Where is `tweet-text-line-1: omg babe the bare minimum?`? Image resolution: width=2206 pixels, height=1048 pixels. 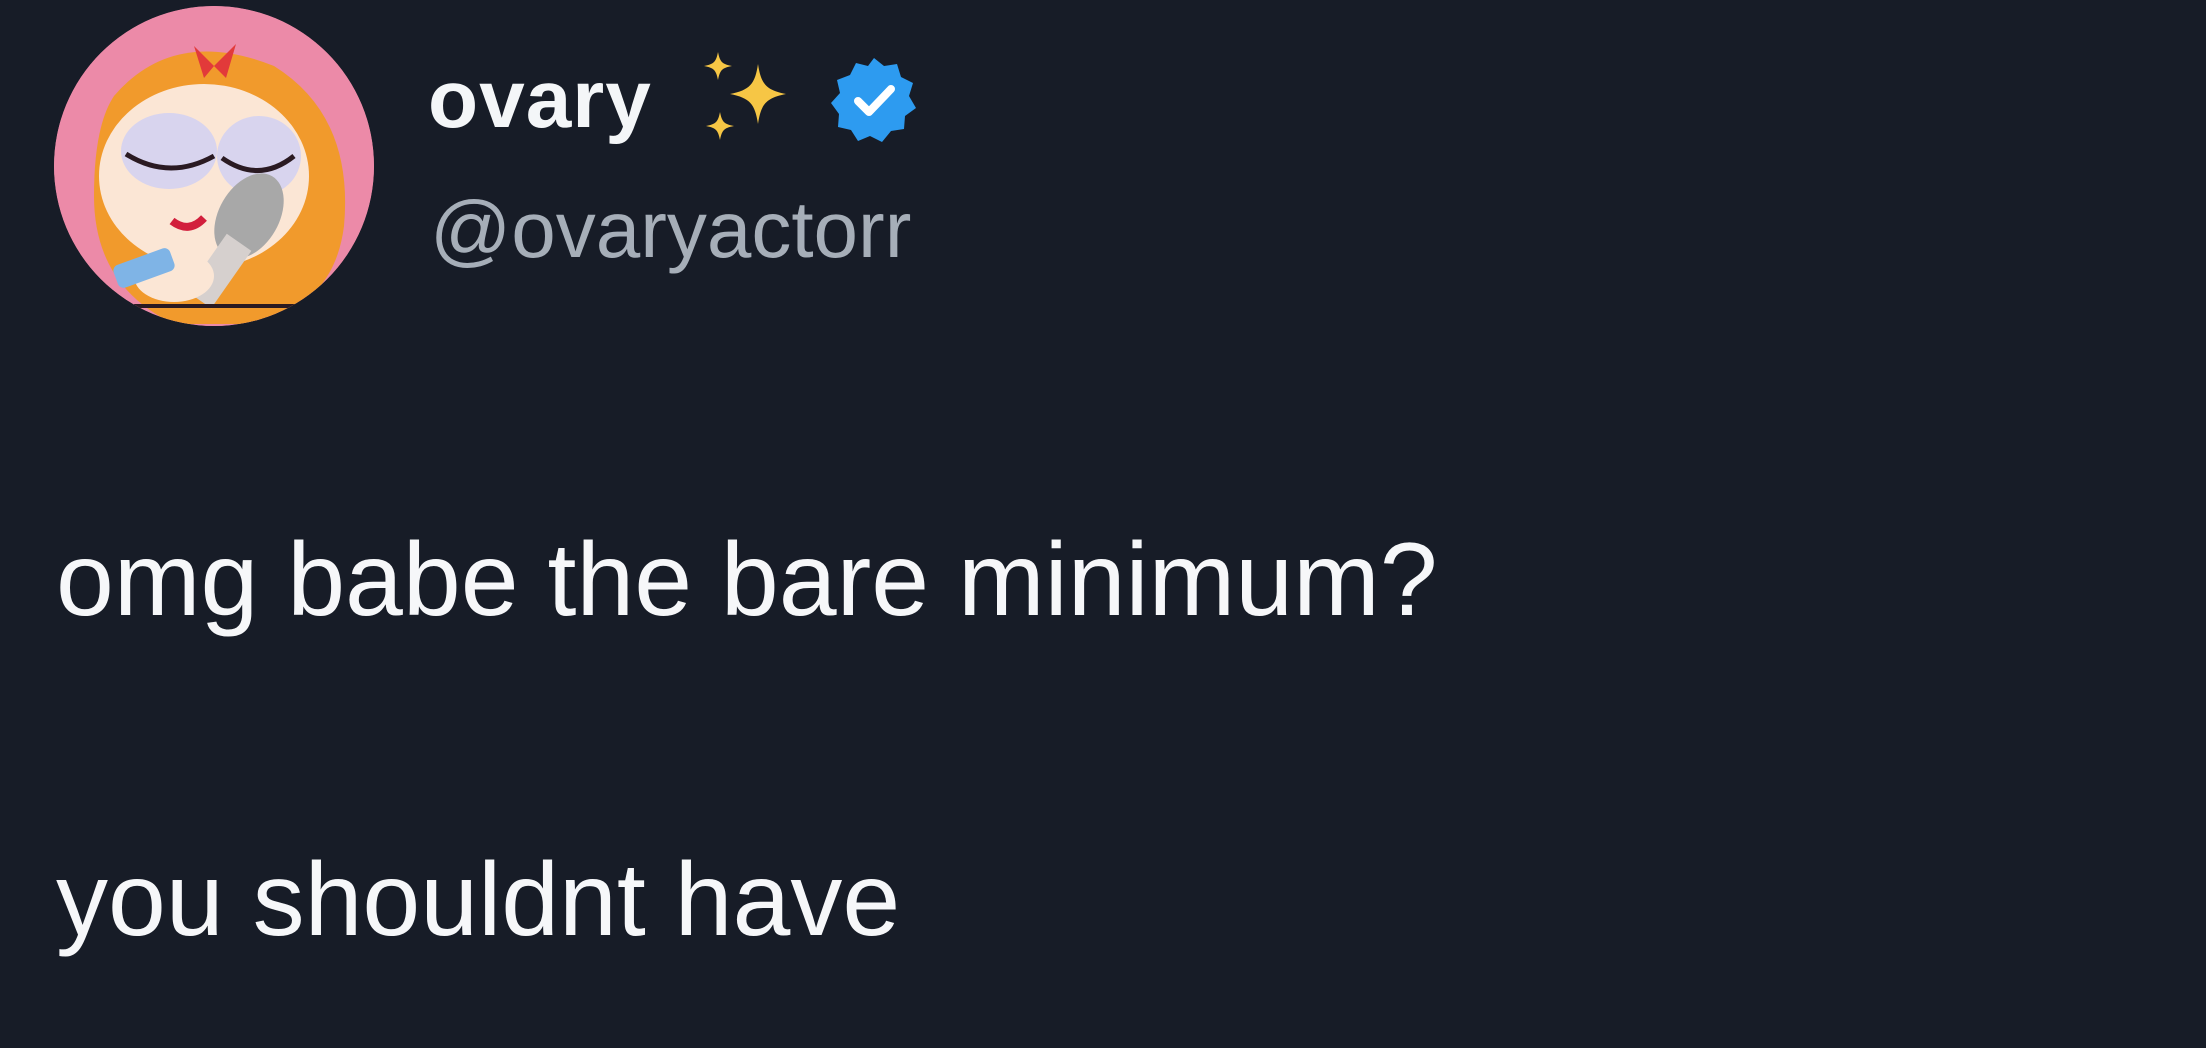
tweet-text-line-1: omg babe the bare minimum? is located at coordinates (747, 580).